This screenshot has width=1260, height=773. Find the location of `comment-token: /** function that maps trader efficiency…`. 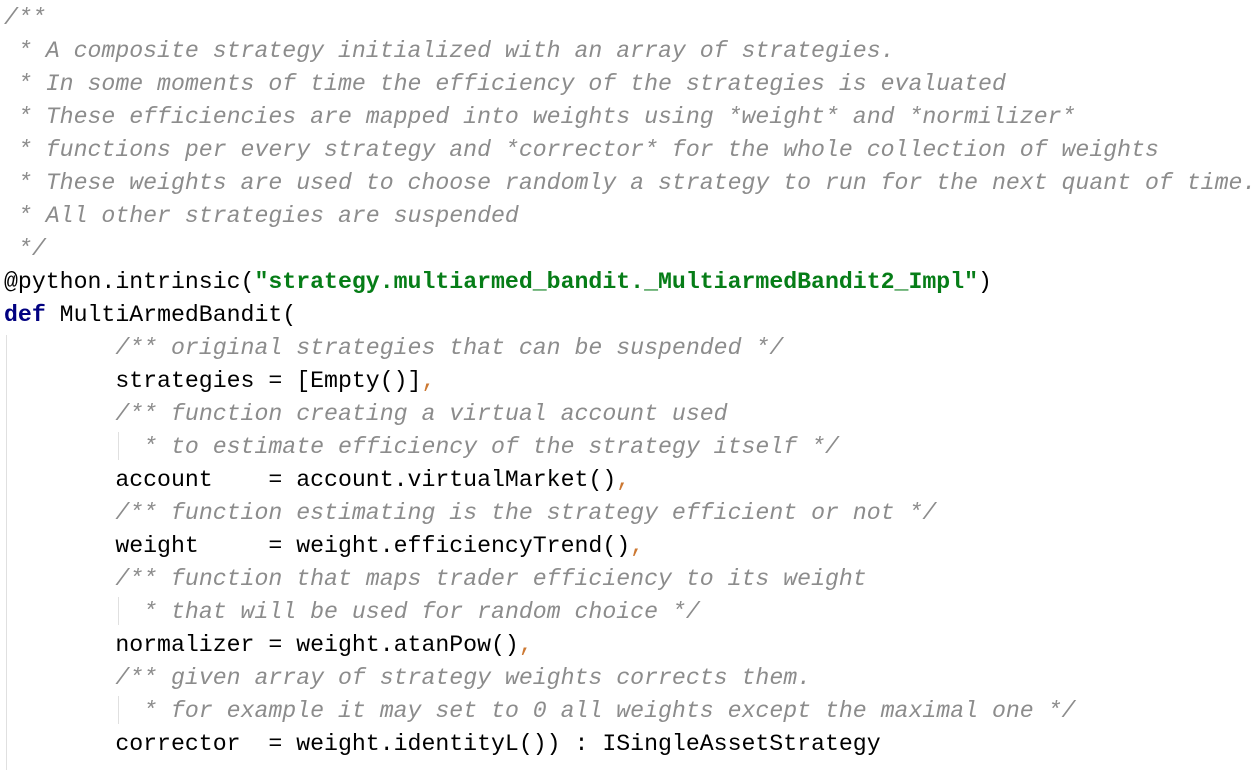

comment-token: /** function that maps trader efficiency… is located at coordinates (491, 579).